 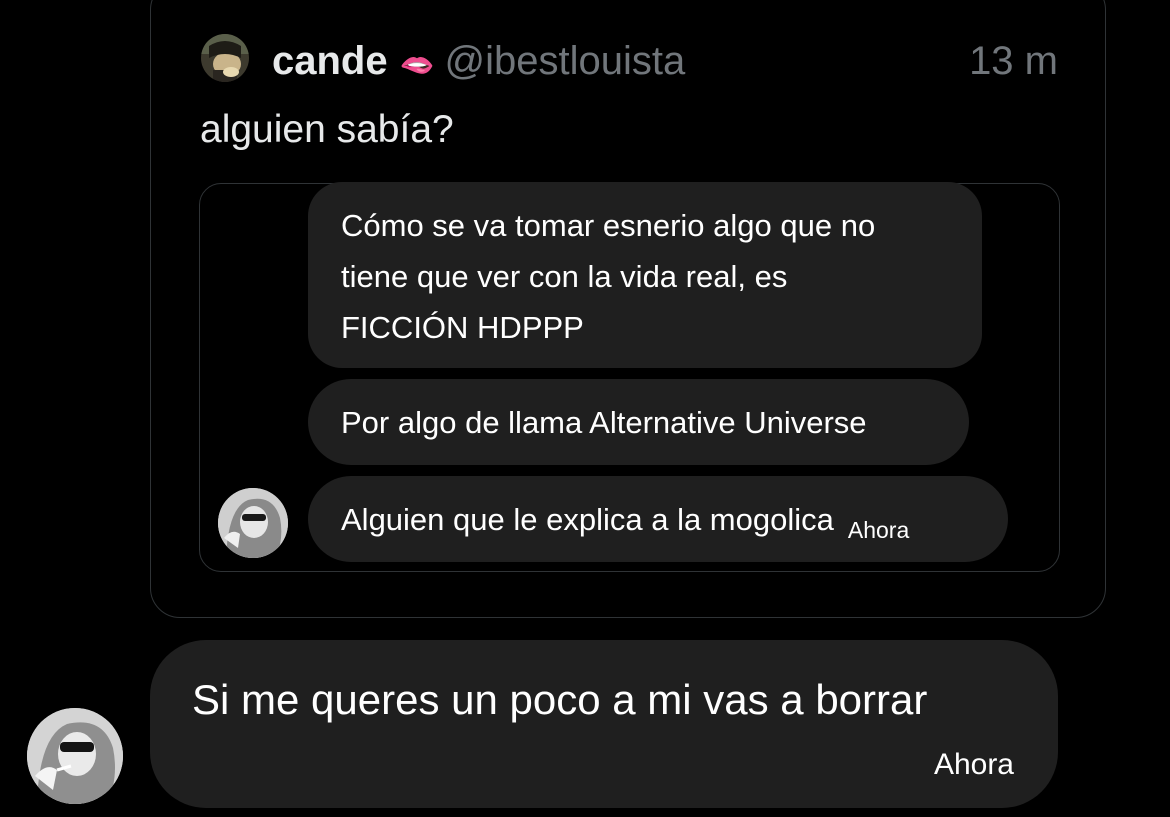 I want to click on screenshot-message-bubble: Por algo de llama Alternative Universe, so click(x=638, y=422).